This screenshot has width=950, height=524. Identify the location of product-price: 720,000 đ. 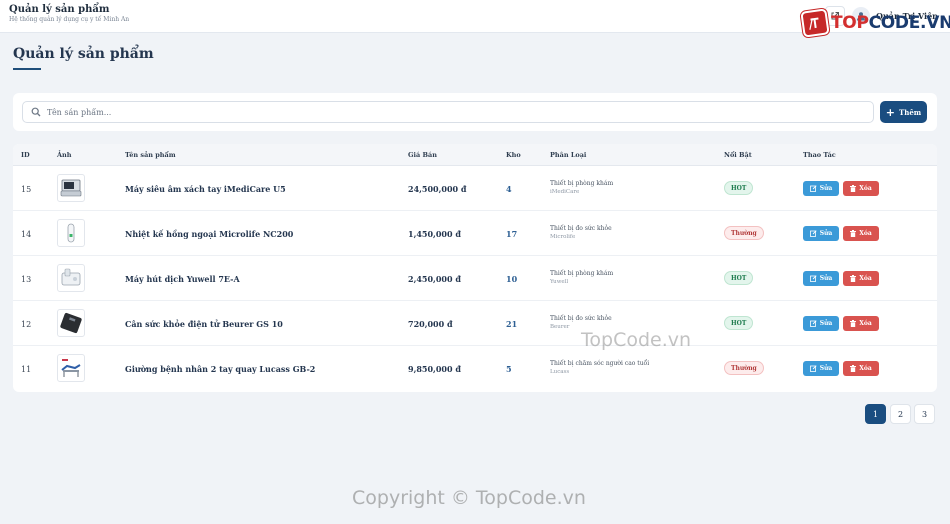
(430, 324).